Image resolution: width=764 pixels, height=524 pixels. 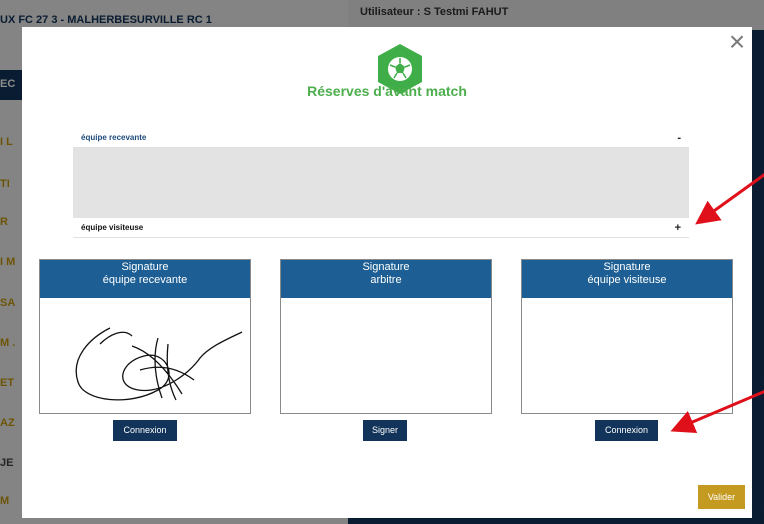 I want to click on away-team-signature-panel: Signature équipe visiteuse, so click(x=627, y=336).